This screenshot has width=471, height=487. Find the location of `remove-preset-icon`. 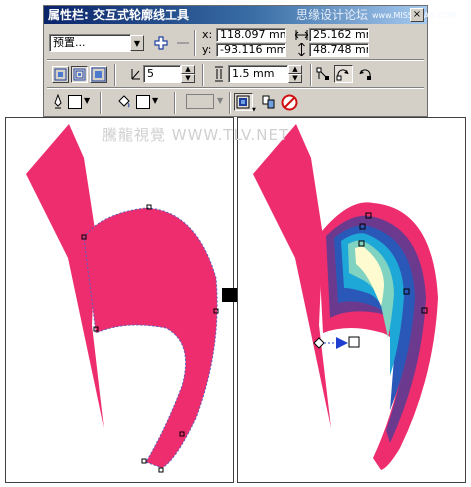

remove-preset-icon is located at coordinates (183, 43).